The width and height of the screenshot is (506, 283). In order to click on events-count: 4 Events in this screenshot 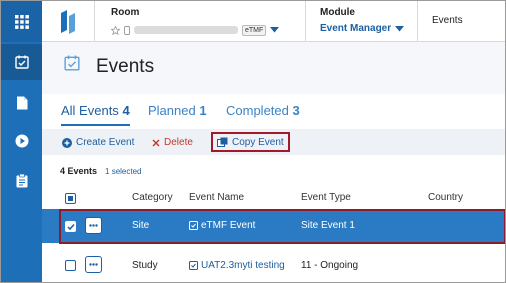, I will do `click(79, 171)`.